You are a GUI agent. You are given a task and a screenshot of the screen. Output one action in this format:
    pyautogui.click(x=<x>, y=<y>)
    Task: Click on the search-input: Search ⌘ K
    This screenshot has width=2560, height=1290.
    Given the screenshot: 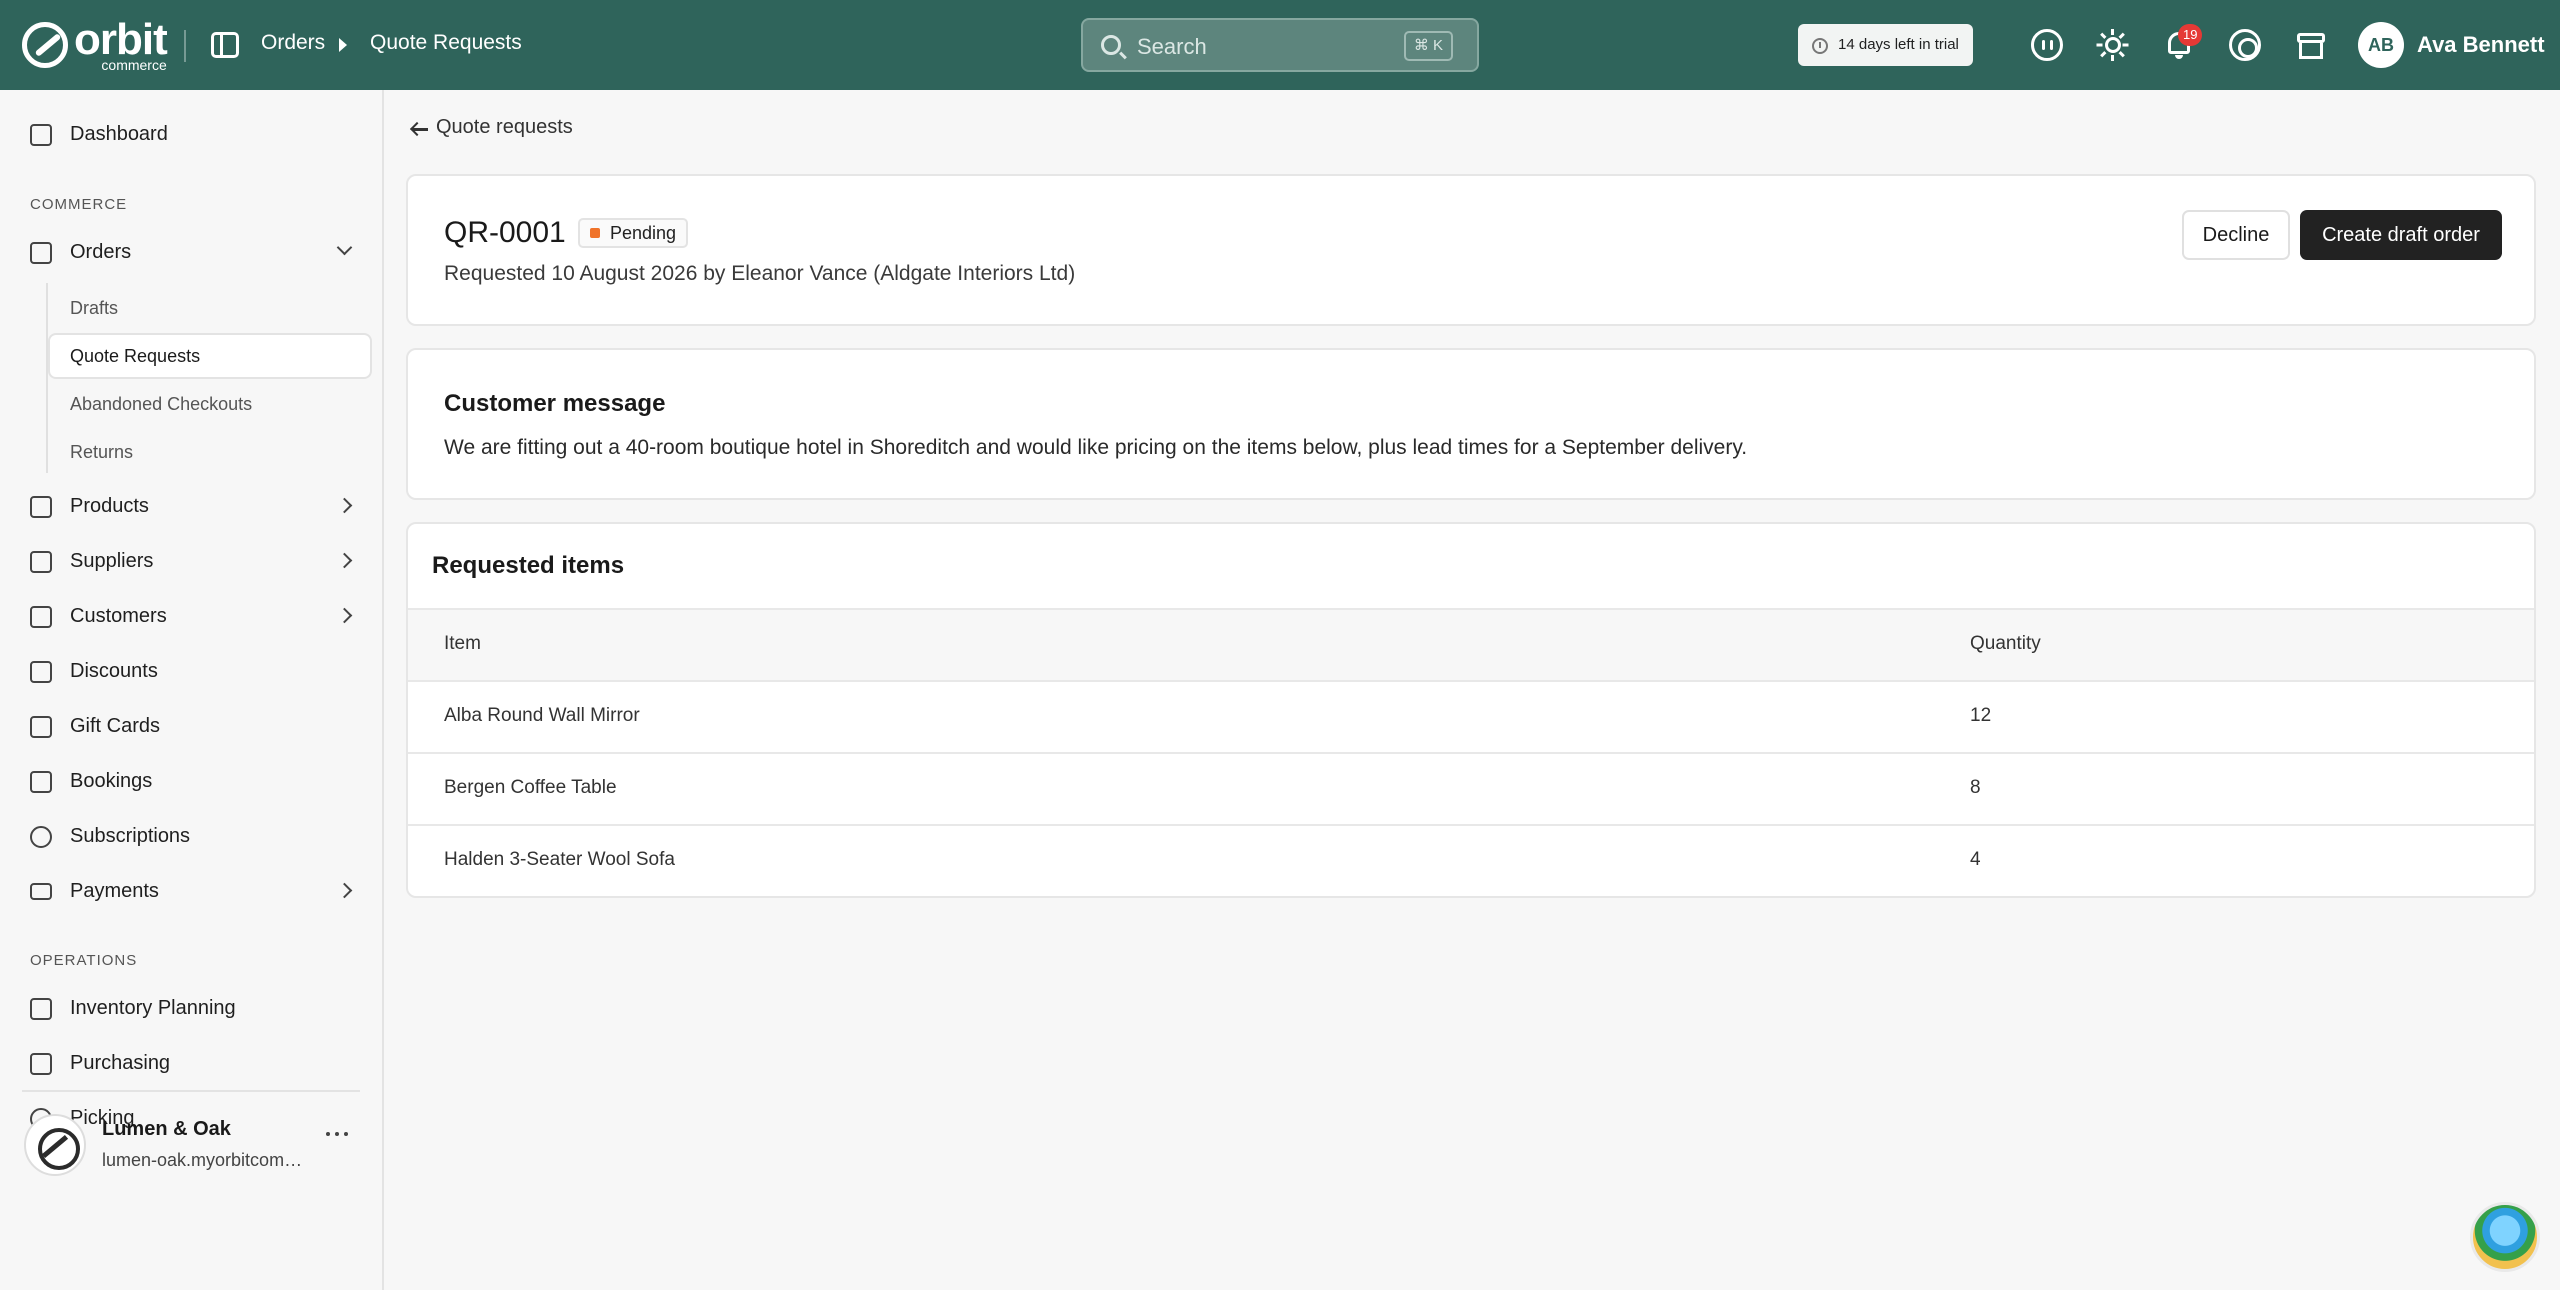 What is the action you would take?
    pyautogui.click(x=1280, y=45)
    